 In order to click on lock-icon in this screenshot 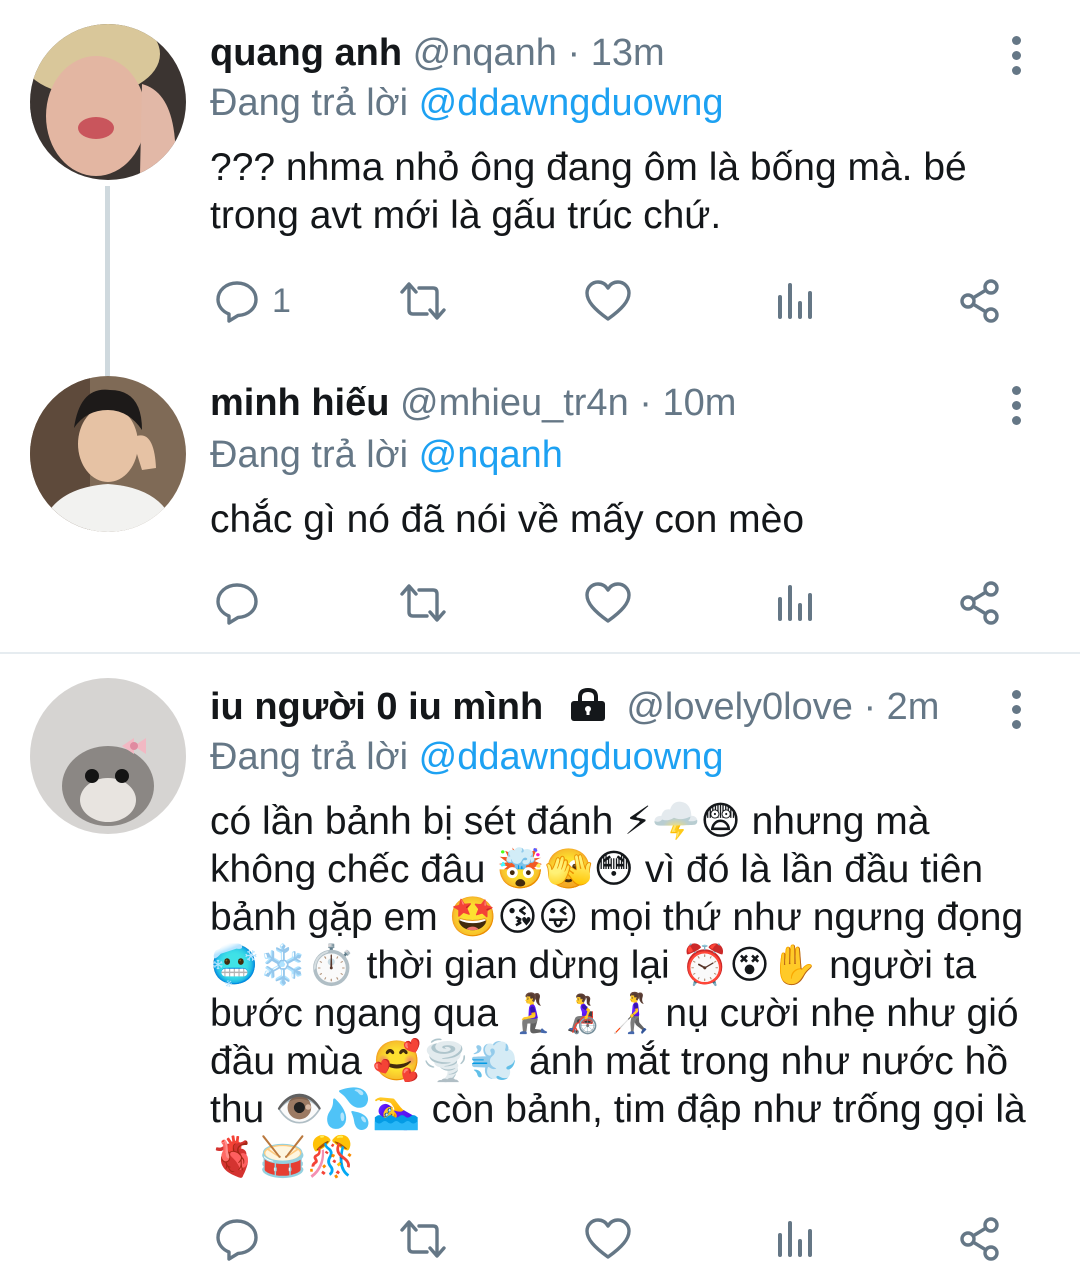, I will do `click(588, 710)`.